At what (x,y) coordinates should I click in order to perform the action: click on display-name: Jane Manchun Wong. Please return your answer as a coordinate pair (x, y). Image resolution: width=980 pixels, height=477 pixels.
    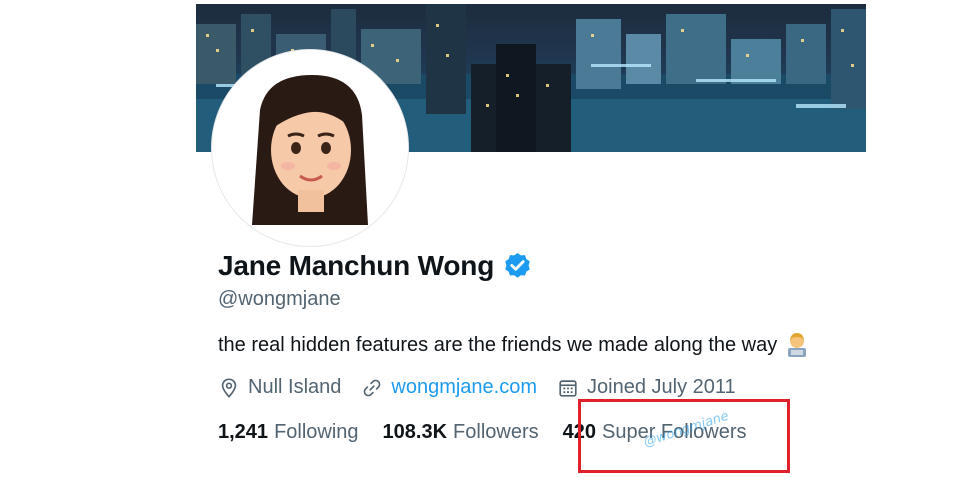
    Looking at the image, I should click on (356, 265).